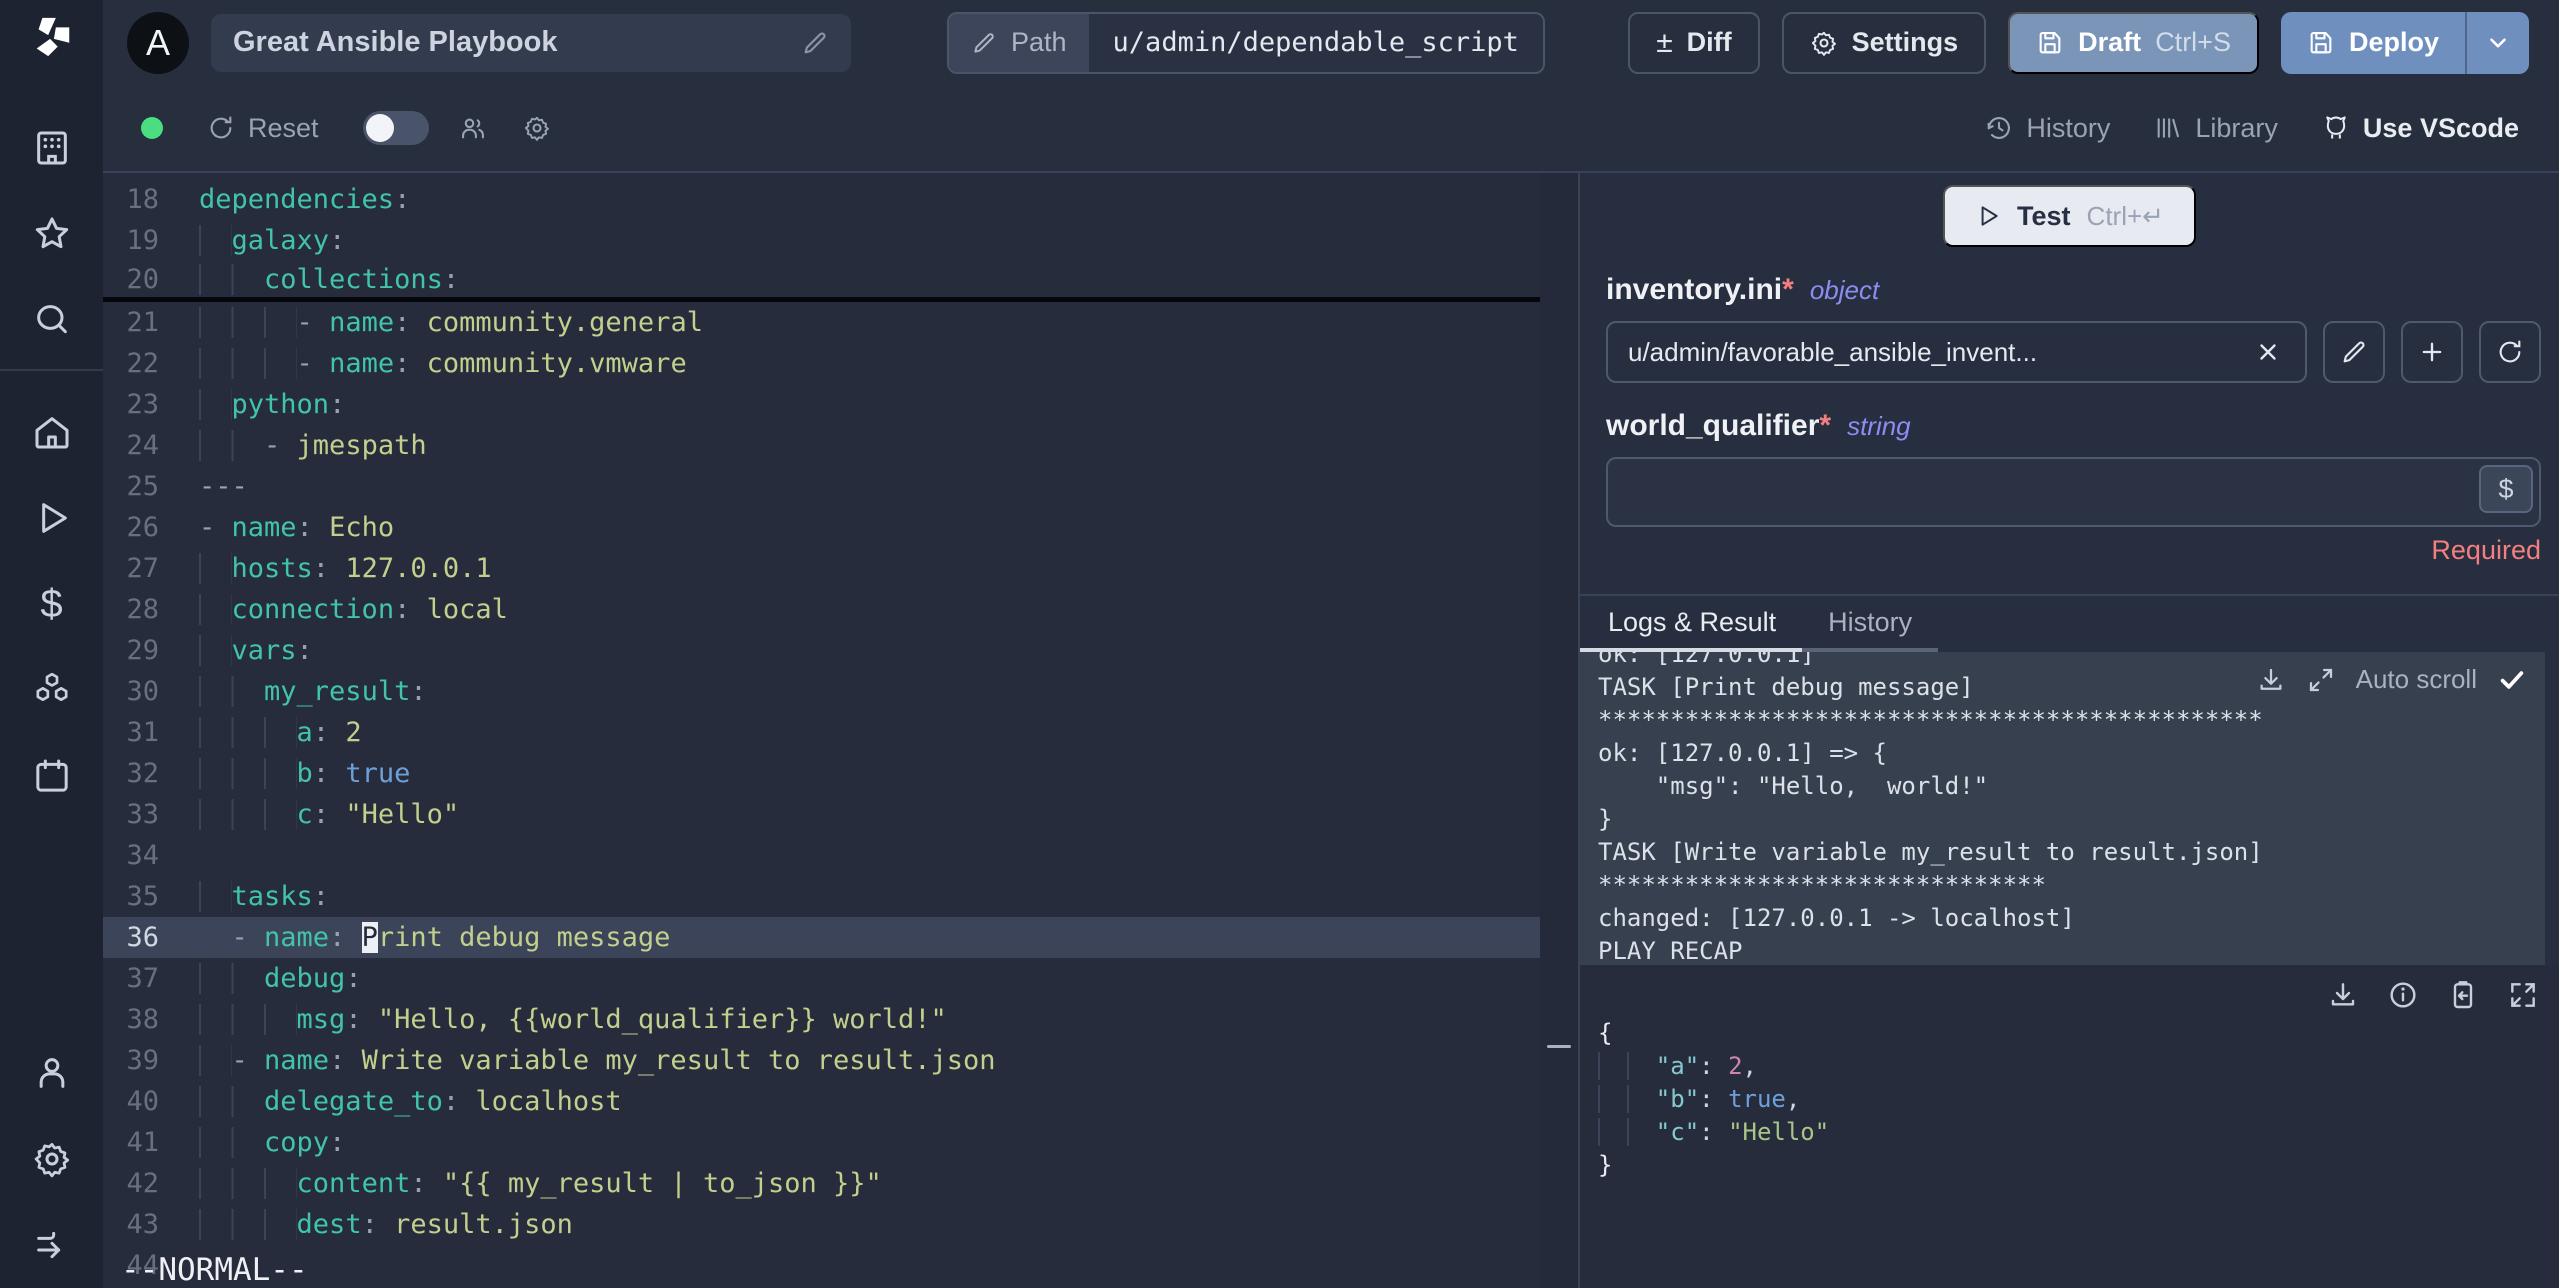 The height and width of the screenshot is (1288, 2559). What do you see at coordinates (815, 43) in the screenshot?
I see `pencil-icon` at bounding box center [815, 43].